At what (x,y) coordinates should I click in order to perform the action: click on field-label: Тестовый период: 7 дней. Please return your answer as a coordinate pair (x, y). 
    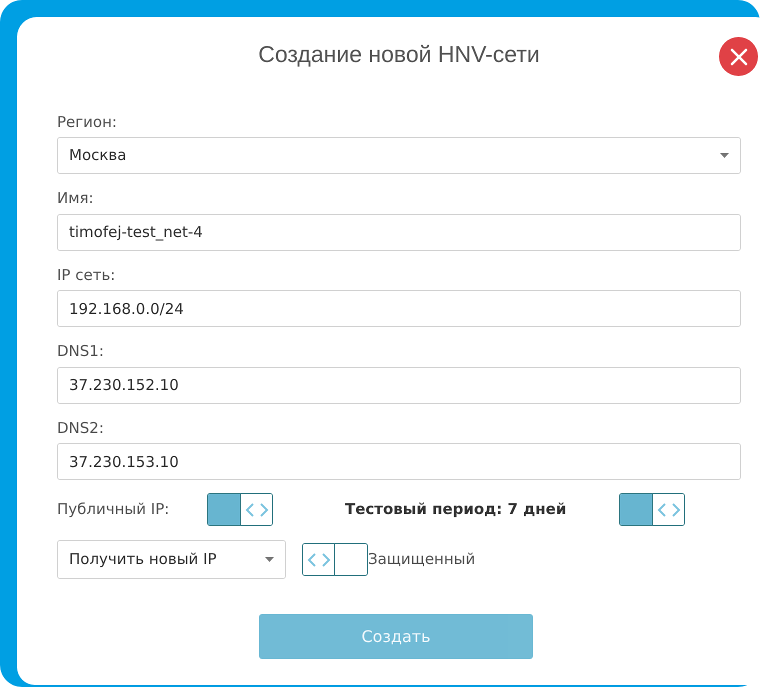
    Looking at the image, I should click on (456, 509).